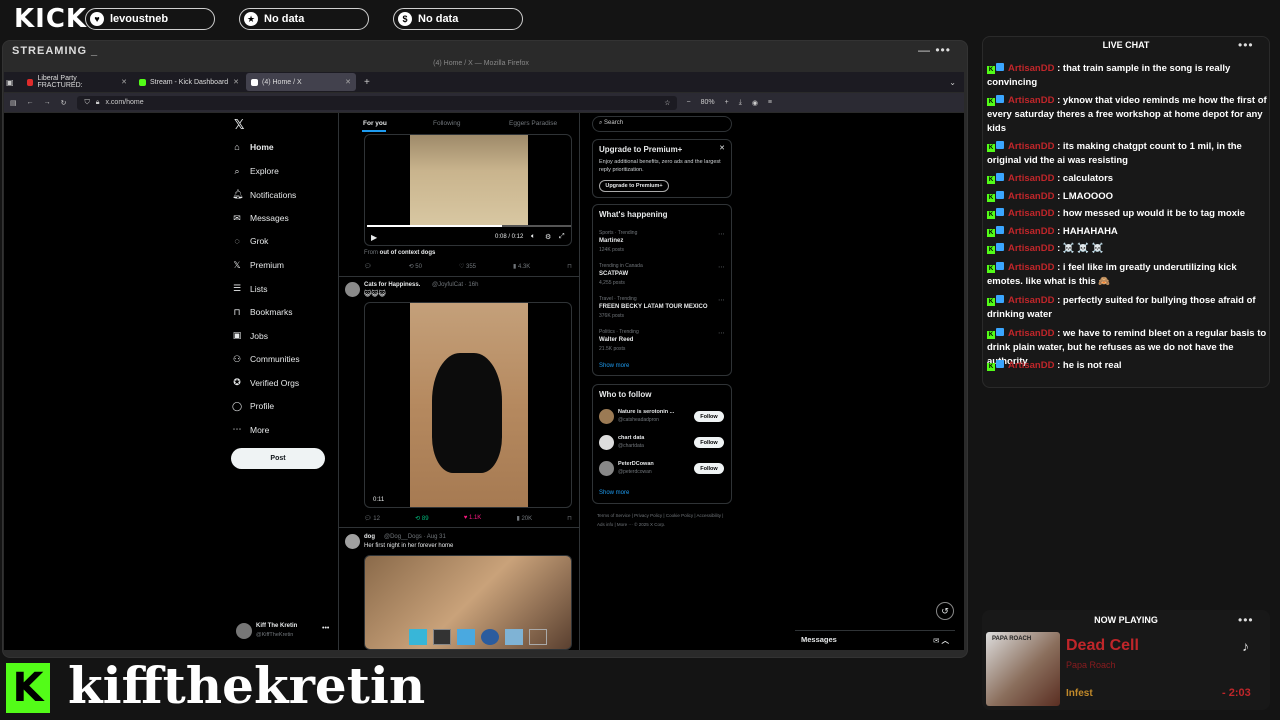 This screenshot has height=720, width=1280. Describe the element at coordinates (468, 405) in the screenshot. I see `video-player: 0:11` at that location.